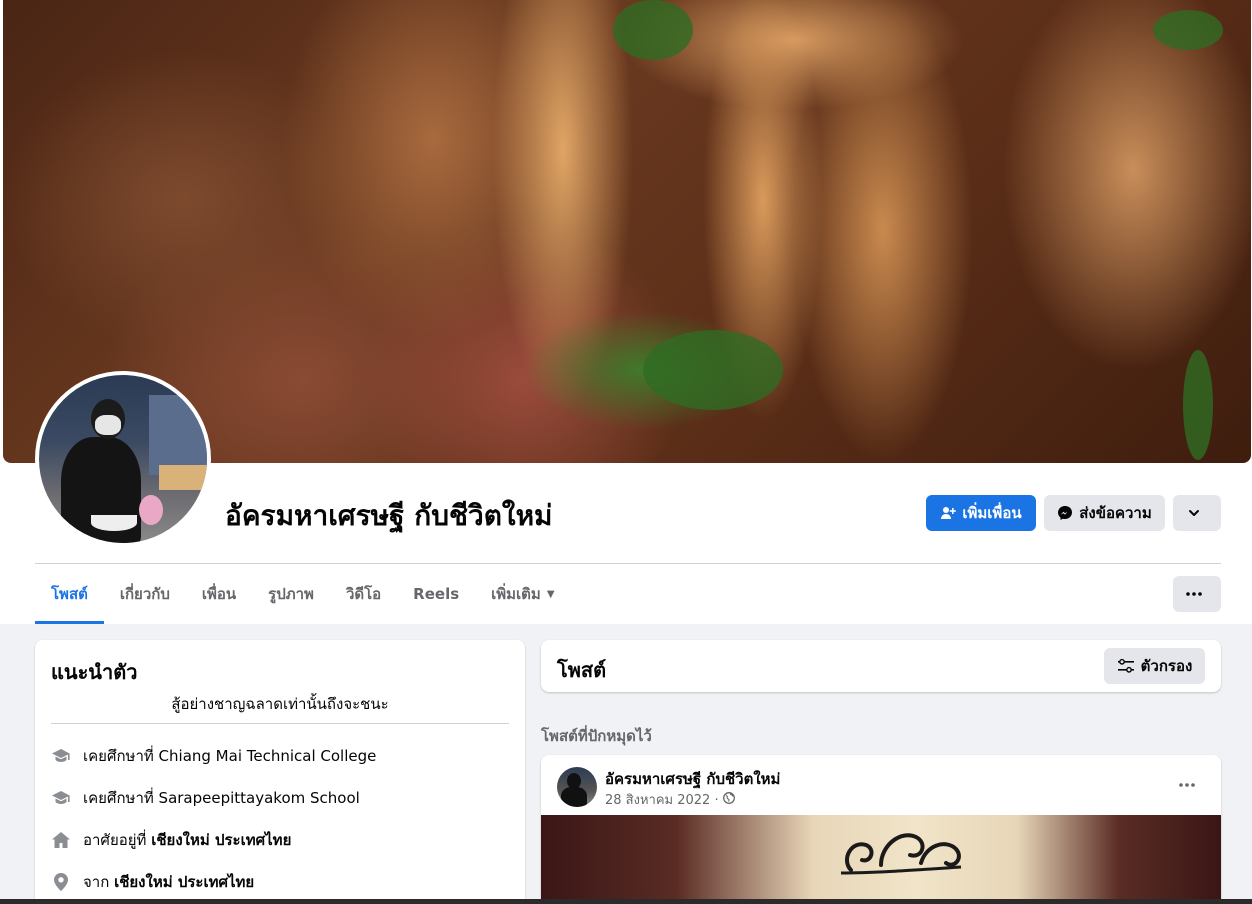 This screenshot has width=1252, height=904. What do you see at coordinates (522, 594) in the screenshot?
I see `tab-more: เพิ่มเติม ▼` at bounding box center [522, 594].